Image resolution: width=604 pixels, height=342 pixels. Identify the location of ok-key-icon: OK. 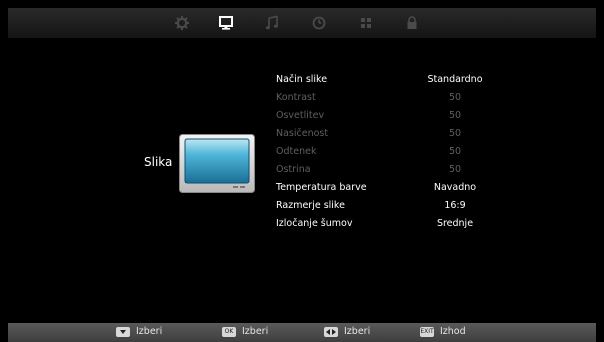
(229, 332).